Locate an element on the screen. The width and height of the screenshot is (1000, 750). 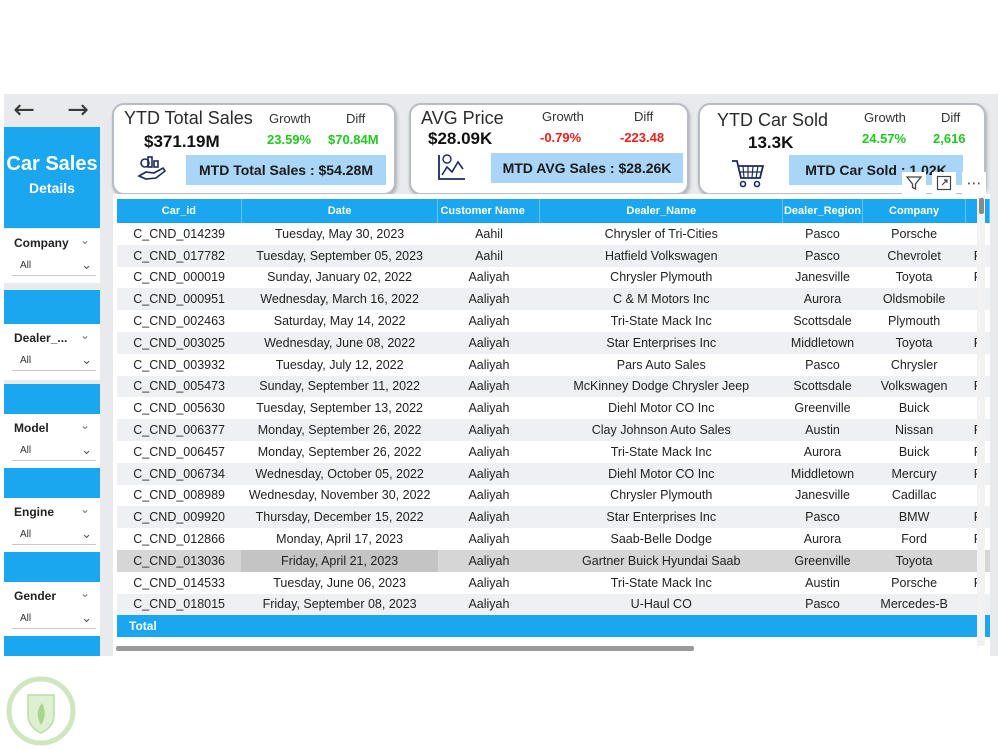
growth-label: Growth is located at coordinates (885, 117).